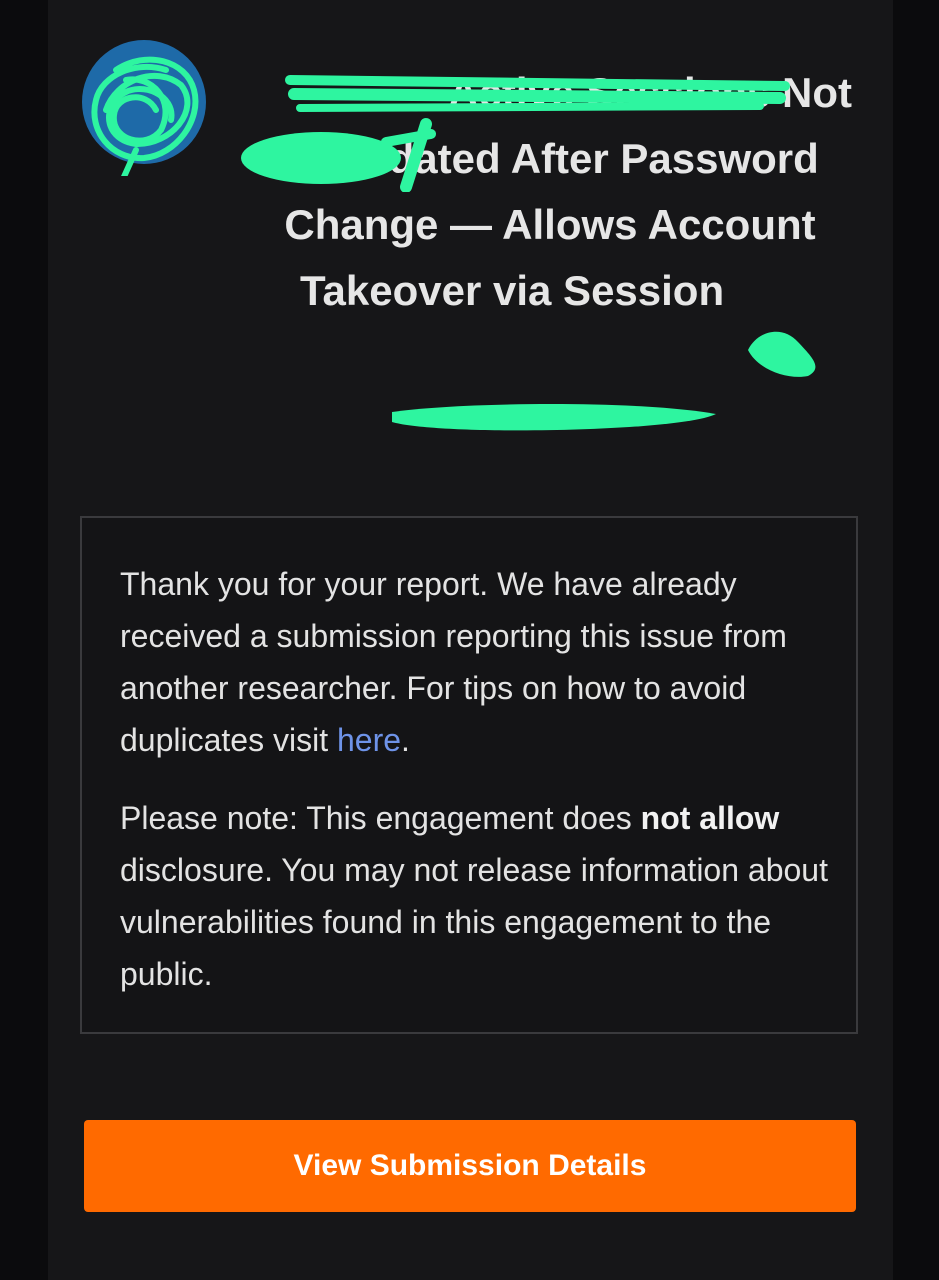 The image size is (939, 1280). Describe the element at coordinates (405, 740) in the screenshot. I see `message-period: .` at that location.